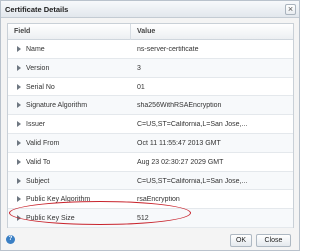 This screenshot has width=320, height=251. What do you see at coordinates (168, 49) in the screenshot?
I see `field-value: ns-server-certificate` at bounding box center [168, 49].